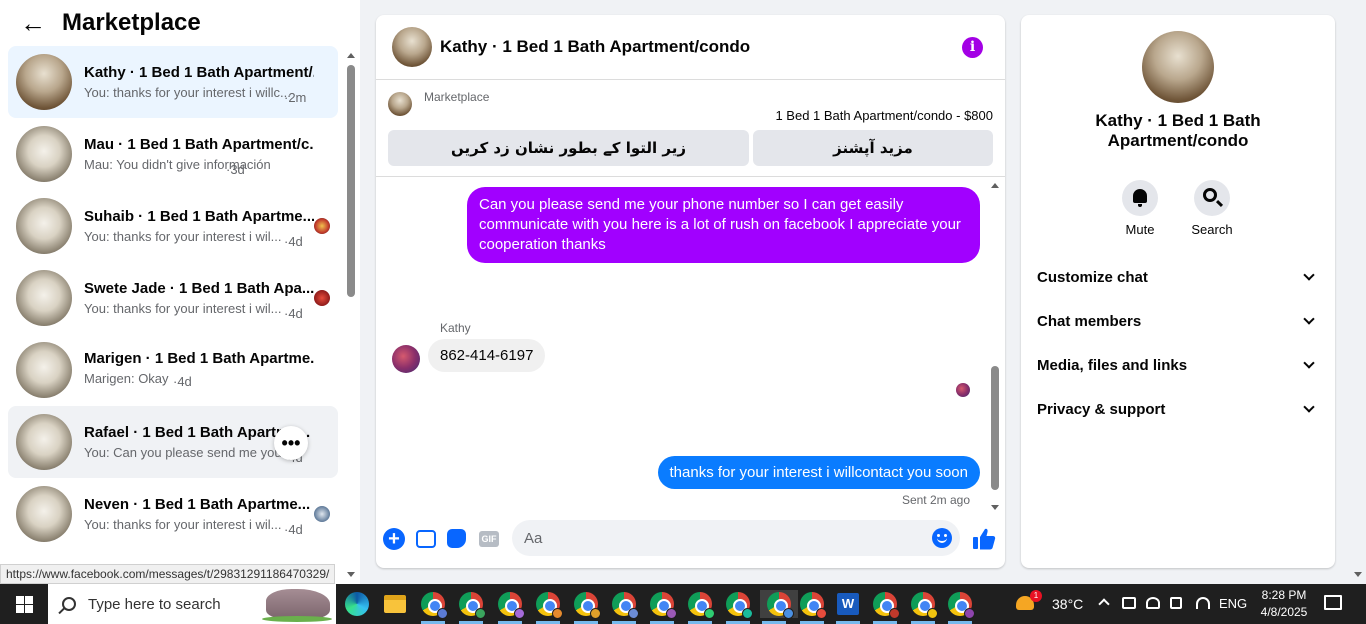 The height and width of the screenshot is (624, 1366). Describe the element at coordinates (1104, 604) in the screenshot. I see `show-hidden-icons-chevron-icon` at that location.